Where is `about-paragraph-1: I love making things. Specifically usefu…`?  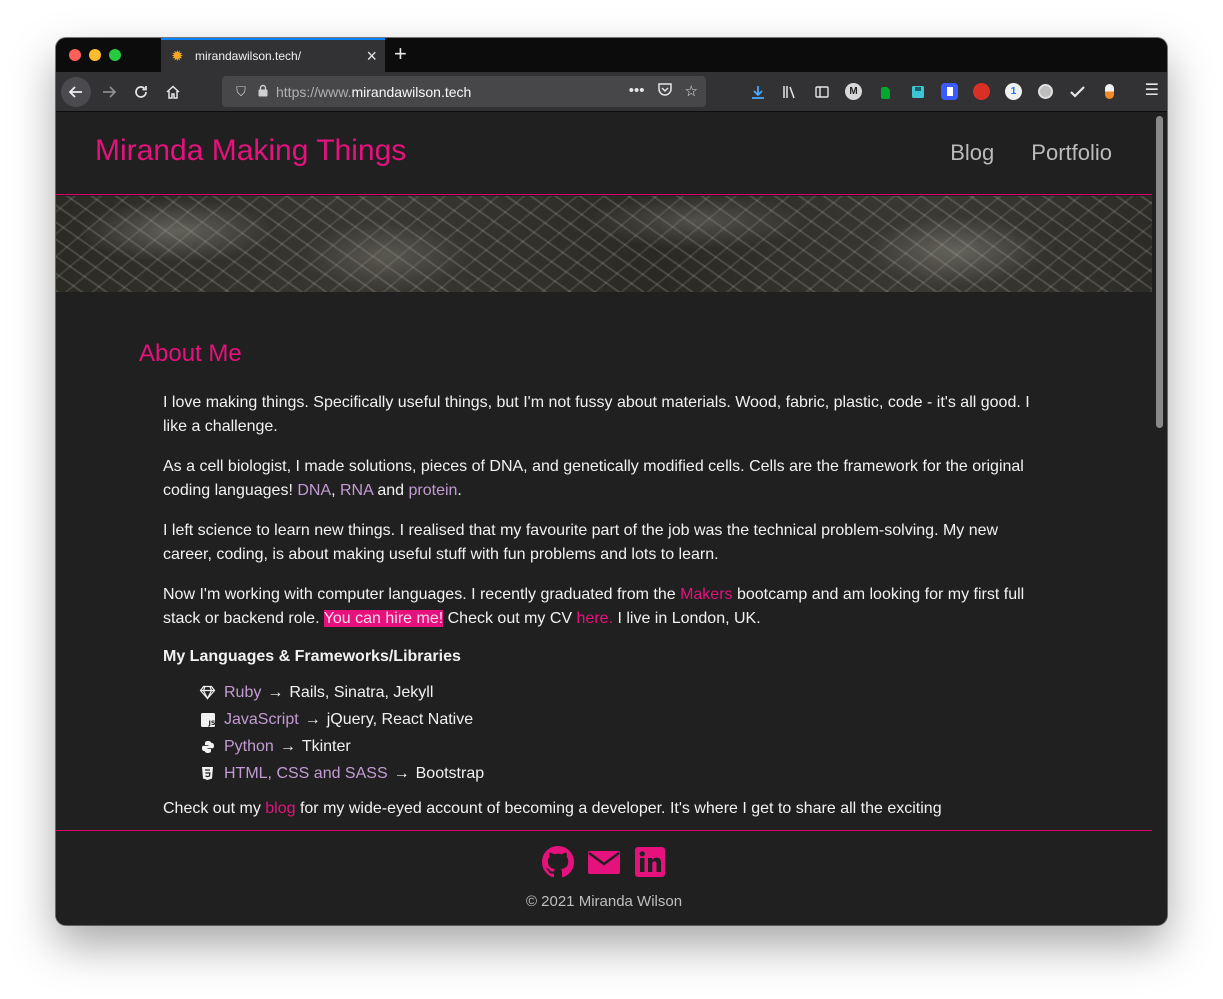
about-paragraph-1: I love making things. Specifically usefu… is located at coordinates (596, 414).